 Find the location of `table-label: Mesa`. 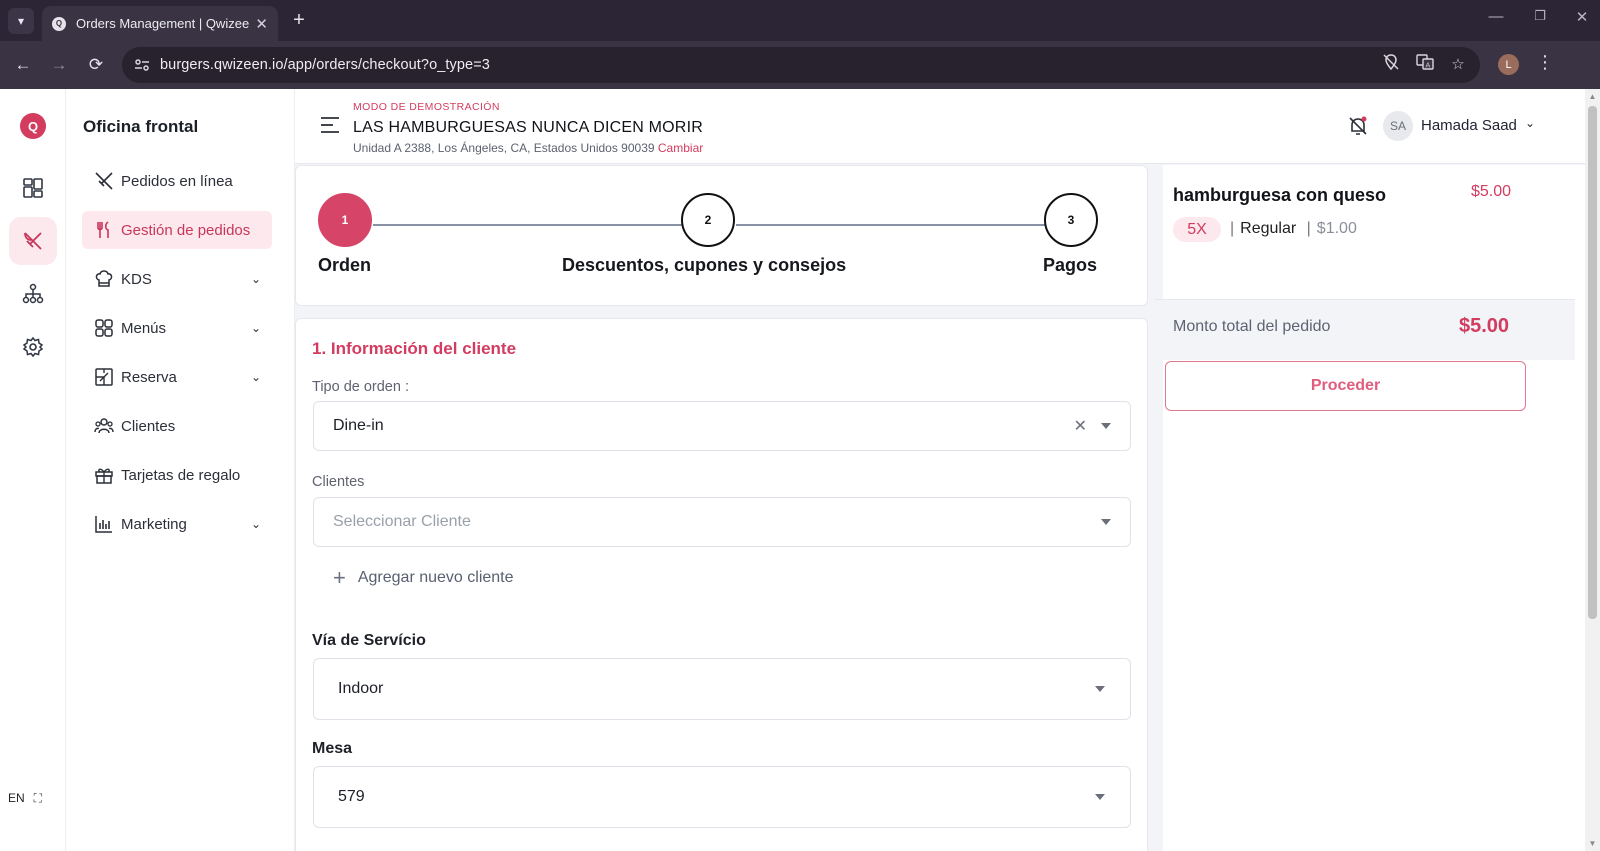

table-label: Mesa is located at coordinates (332, 748).